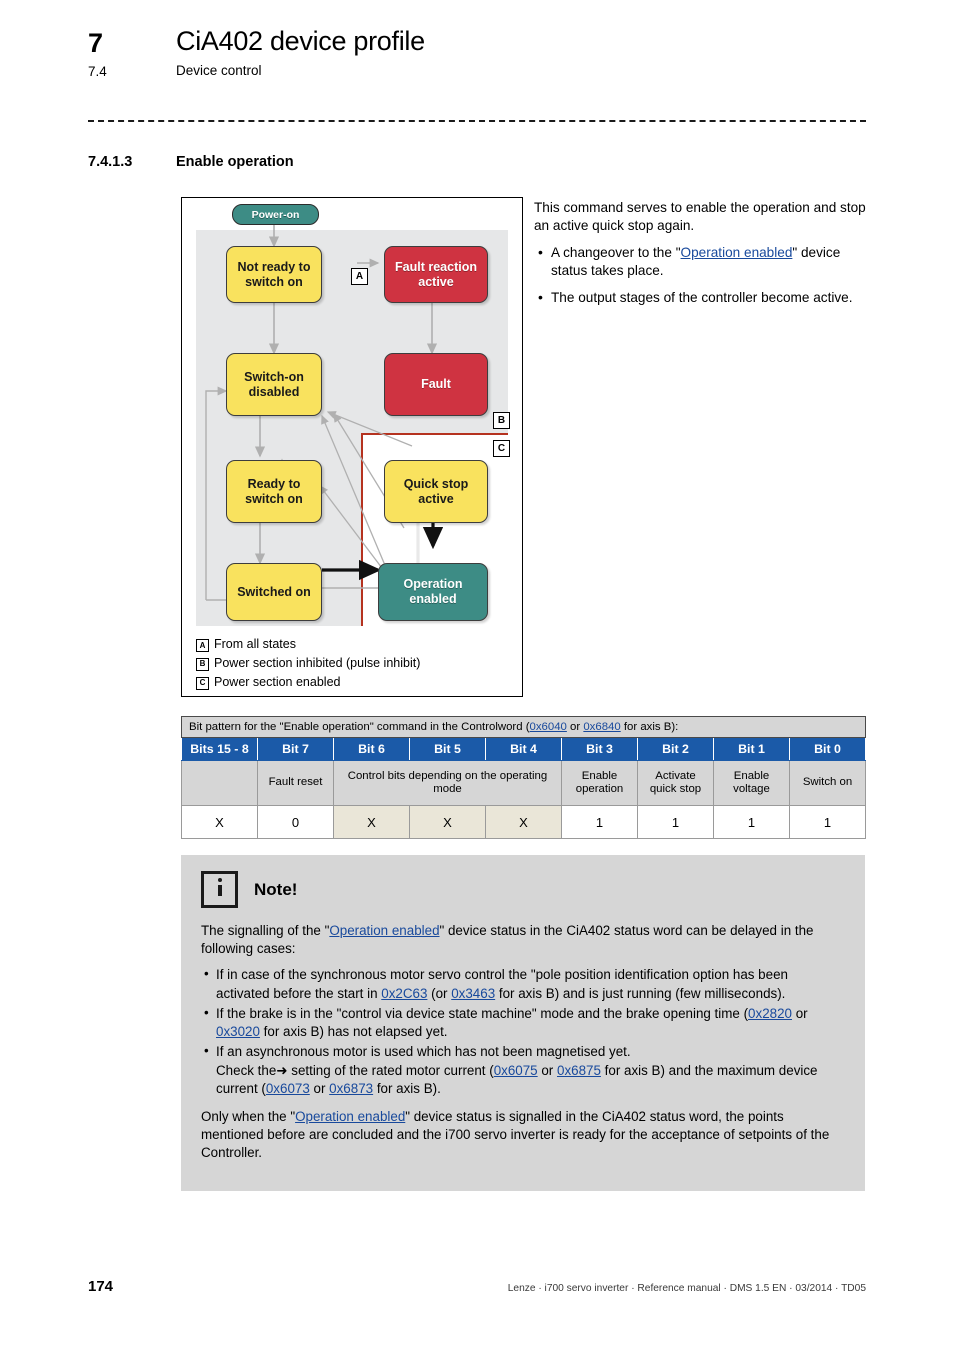  What do you see at coordinates (501, 448) in the screenshot?
I see `marker-c-icon: C` at bounding box center [501, 448].